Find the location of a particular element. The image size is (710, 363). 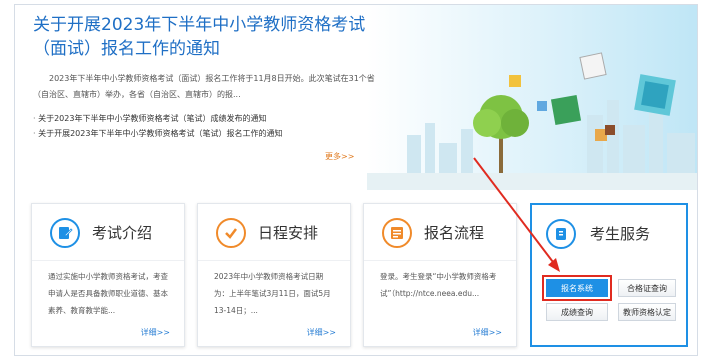

more-link: 更多>> is located at coordinates (339, 156).